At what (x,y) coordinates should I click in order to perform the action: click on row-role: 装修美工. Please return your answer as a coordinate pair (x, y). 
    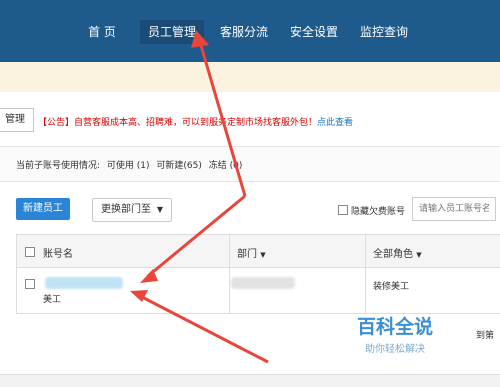
    Looking at the image, I should click on (391, 287).